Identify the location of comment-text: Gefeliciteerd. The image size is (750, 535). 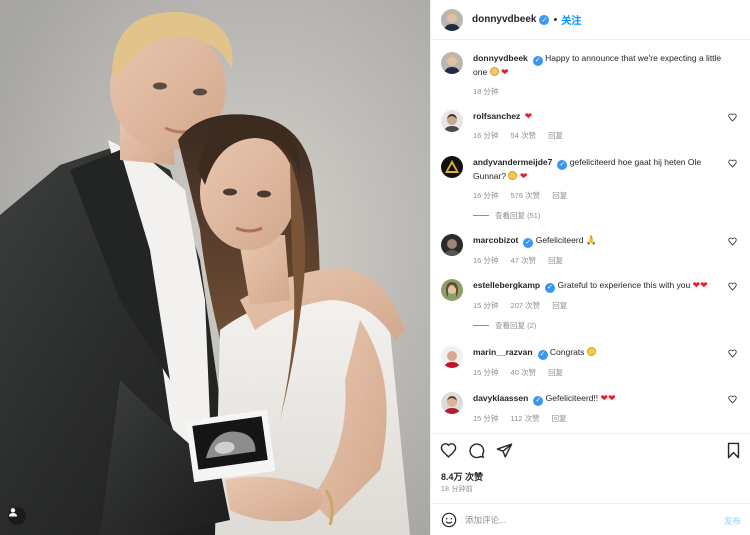
(559, 240).